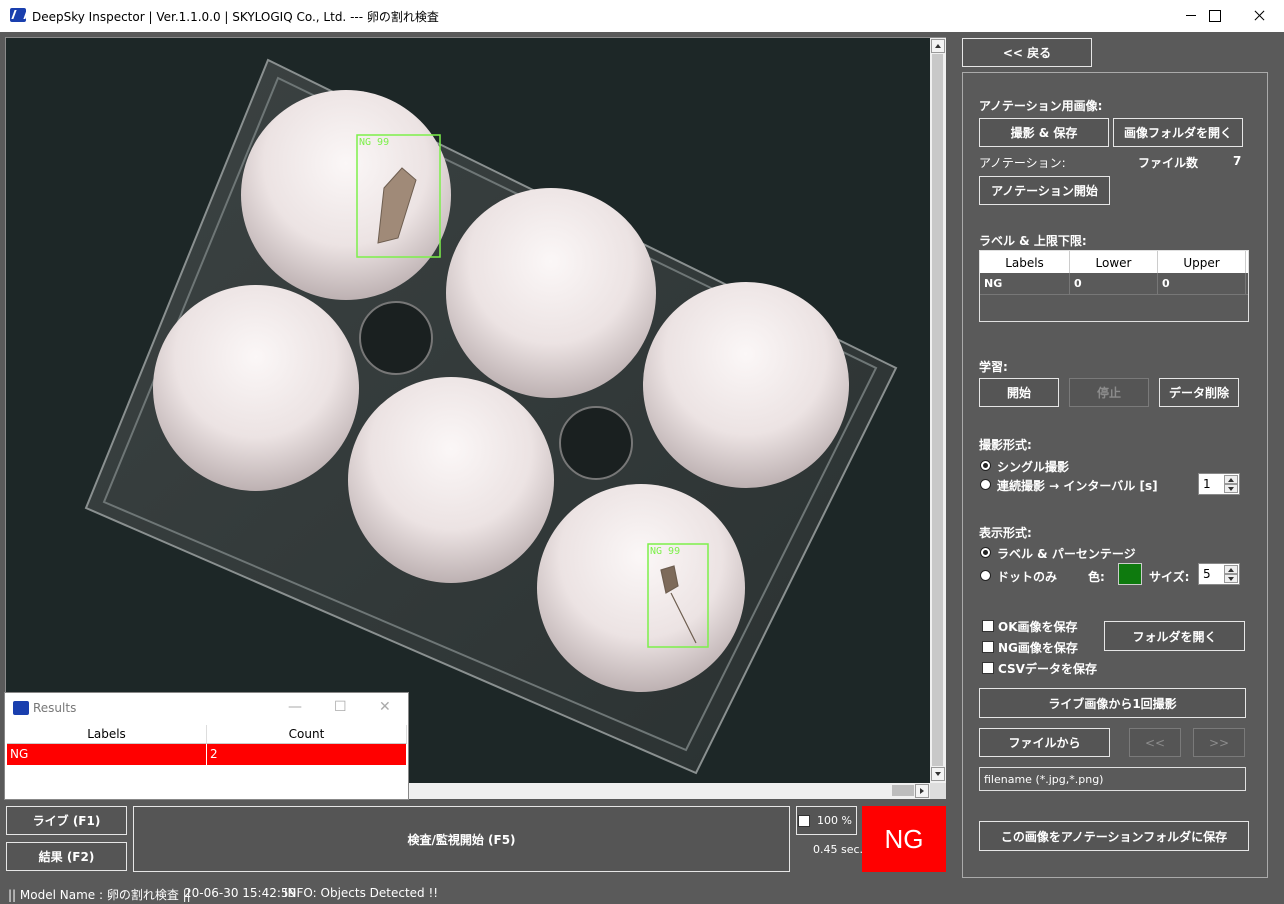  Describe the element at coordinates (99, 895) in the screenshot. I see `status-model: || Model Name : 卵の割れ検査 ||` at that location.